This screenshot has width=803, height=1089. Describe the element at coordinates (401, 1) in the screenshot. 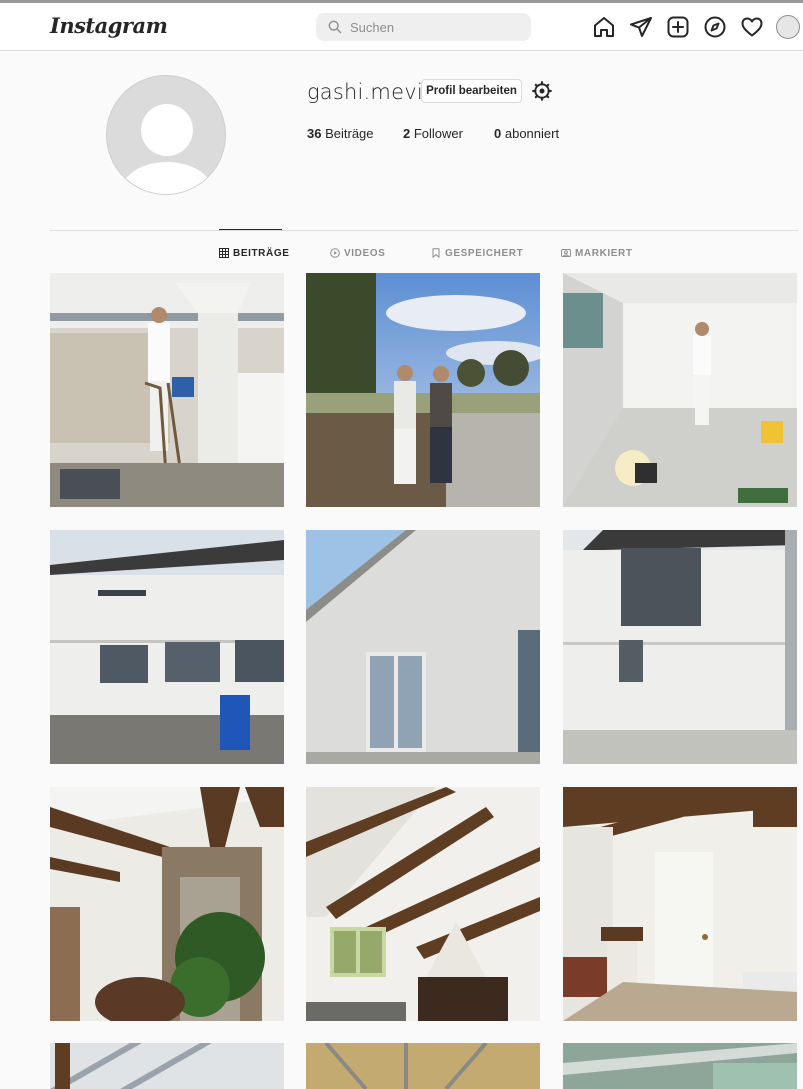

I see `window-top-edge` at that location.